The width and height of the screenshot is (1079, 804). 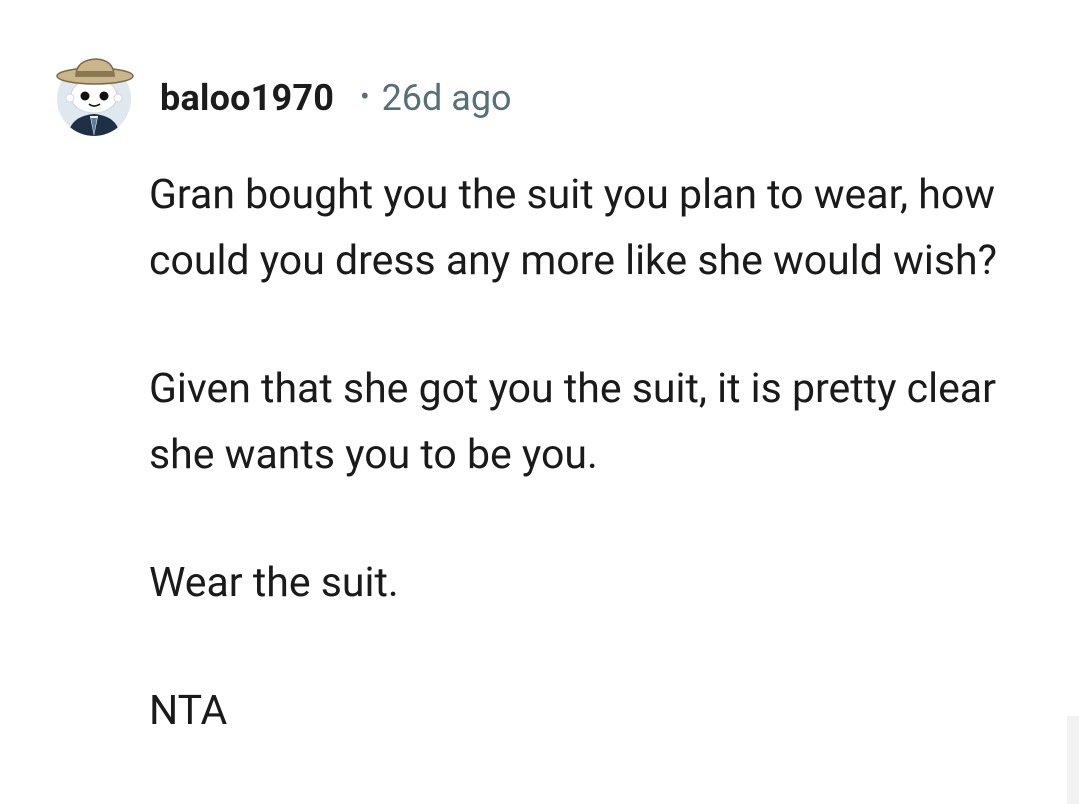 I want to click on user-avatar, so click(x=94, y=95).